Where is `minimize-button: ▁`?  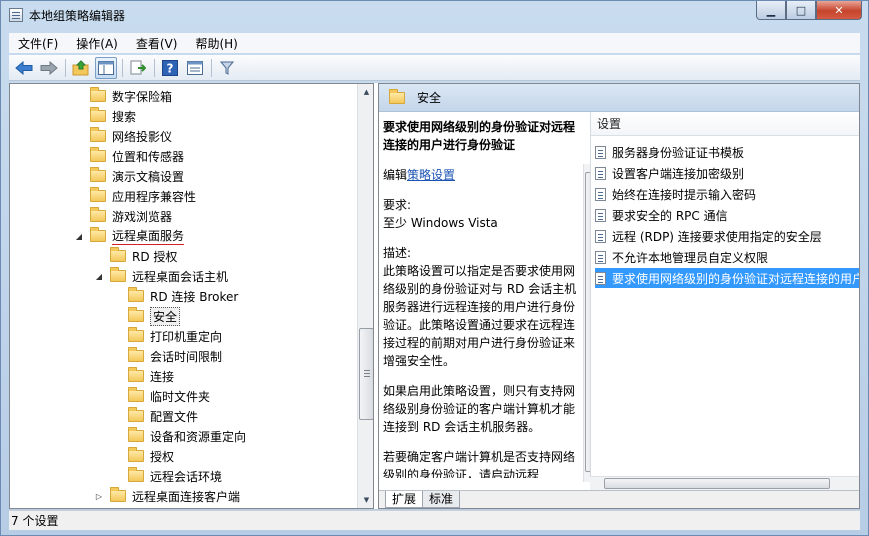 minimize-button: ▁ is located at coordinates (771, 10).